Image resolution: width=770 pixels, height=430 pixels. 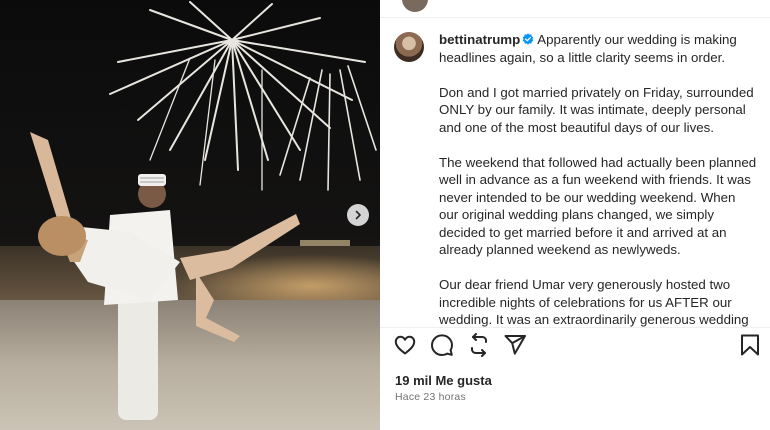 I want to click on chevron-right-icon, so click(x=358, y=215).